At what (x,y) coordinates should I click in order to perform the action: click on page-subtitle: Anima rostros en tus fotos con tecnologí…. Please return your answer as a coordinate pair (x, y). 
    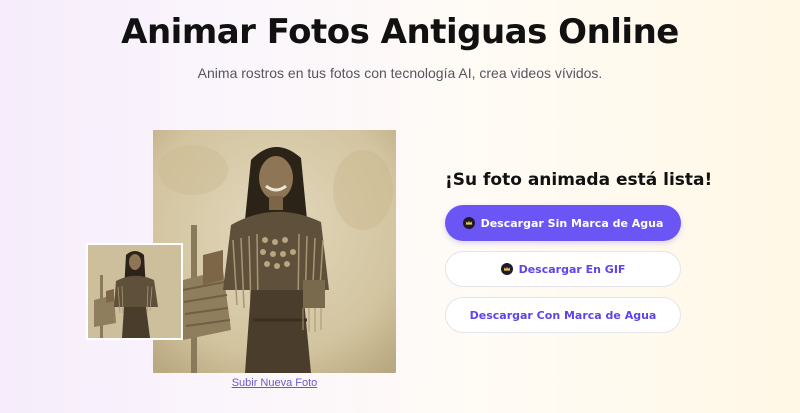
    Looking at the image, I should click on (400, 73).